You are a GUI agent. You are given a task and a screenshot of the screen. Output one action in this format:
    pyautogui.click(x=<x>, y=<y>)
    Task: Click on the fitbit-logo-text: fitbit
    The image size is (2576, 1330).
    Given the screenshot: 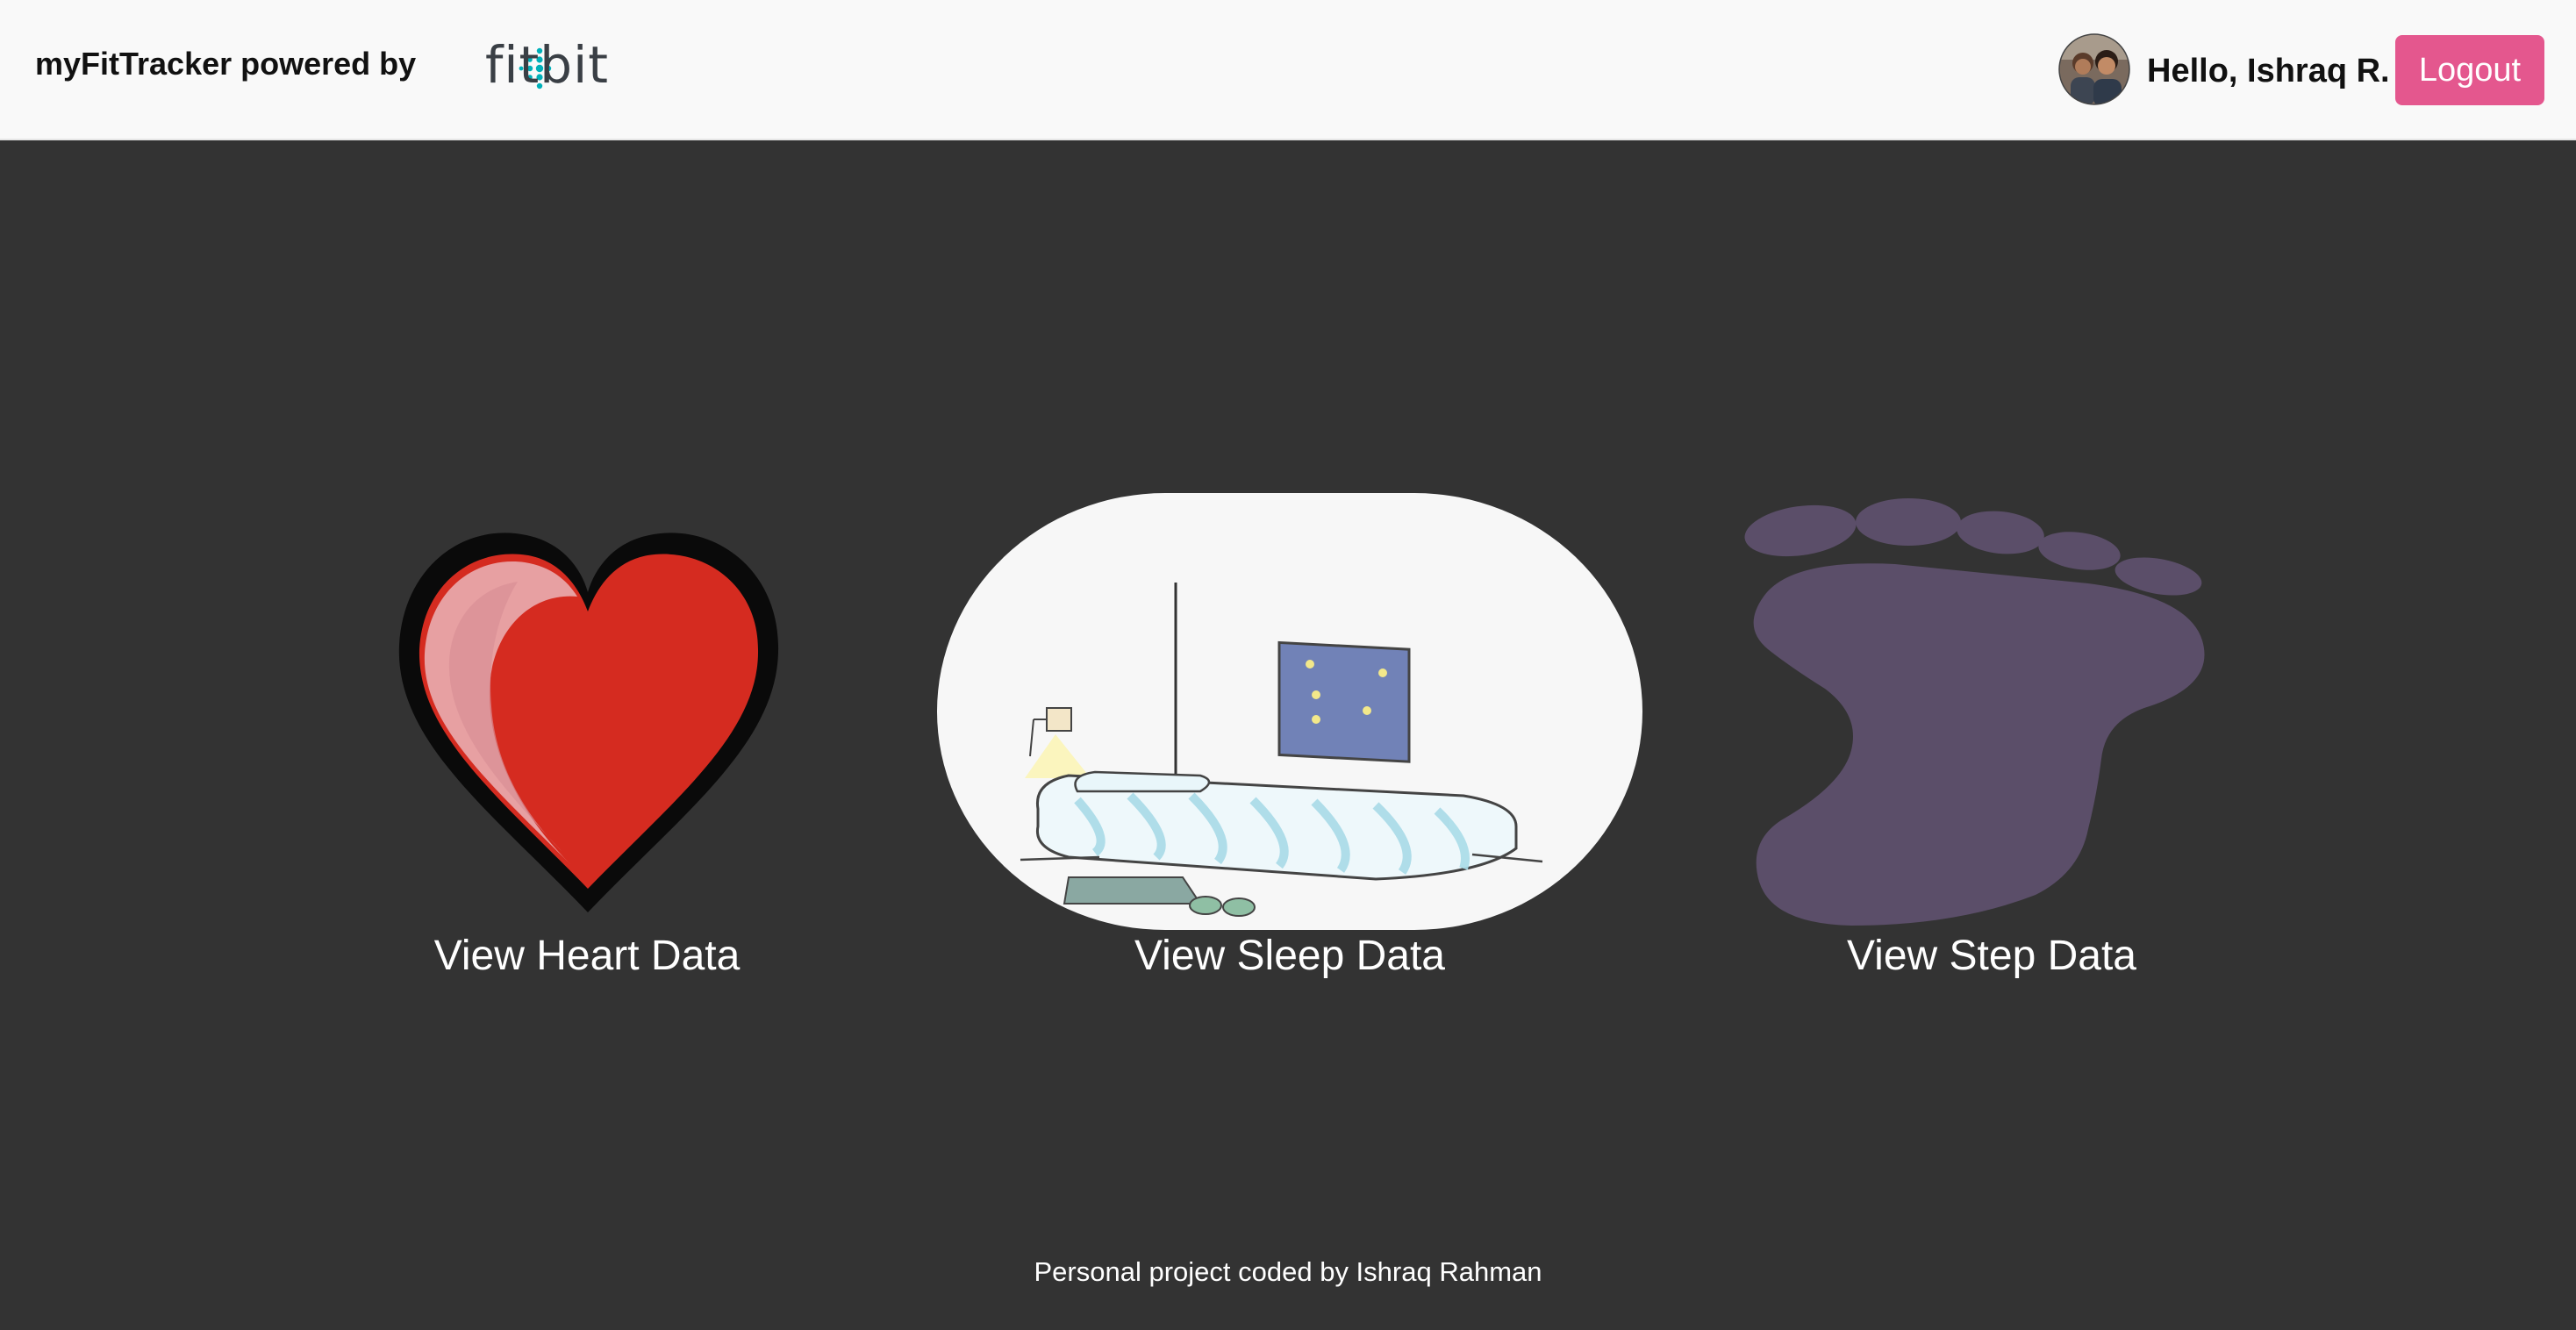 What is the action you would take?
    pyautogui.click(x=547, y=65)
    